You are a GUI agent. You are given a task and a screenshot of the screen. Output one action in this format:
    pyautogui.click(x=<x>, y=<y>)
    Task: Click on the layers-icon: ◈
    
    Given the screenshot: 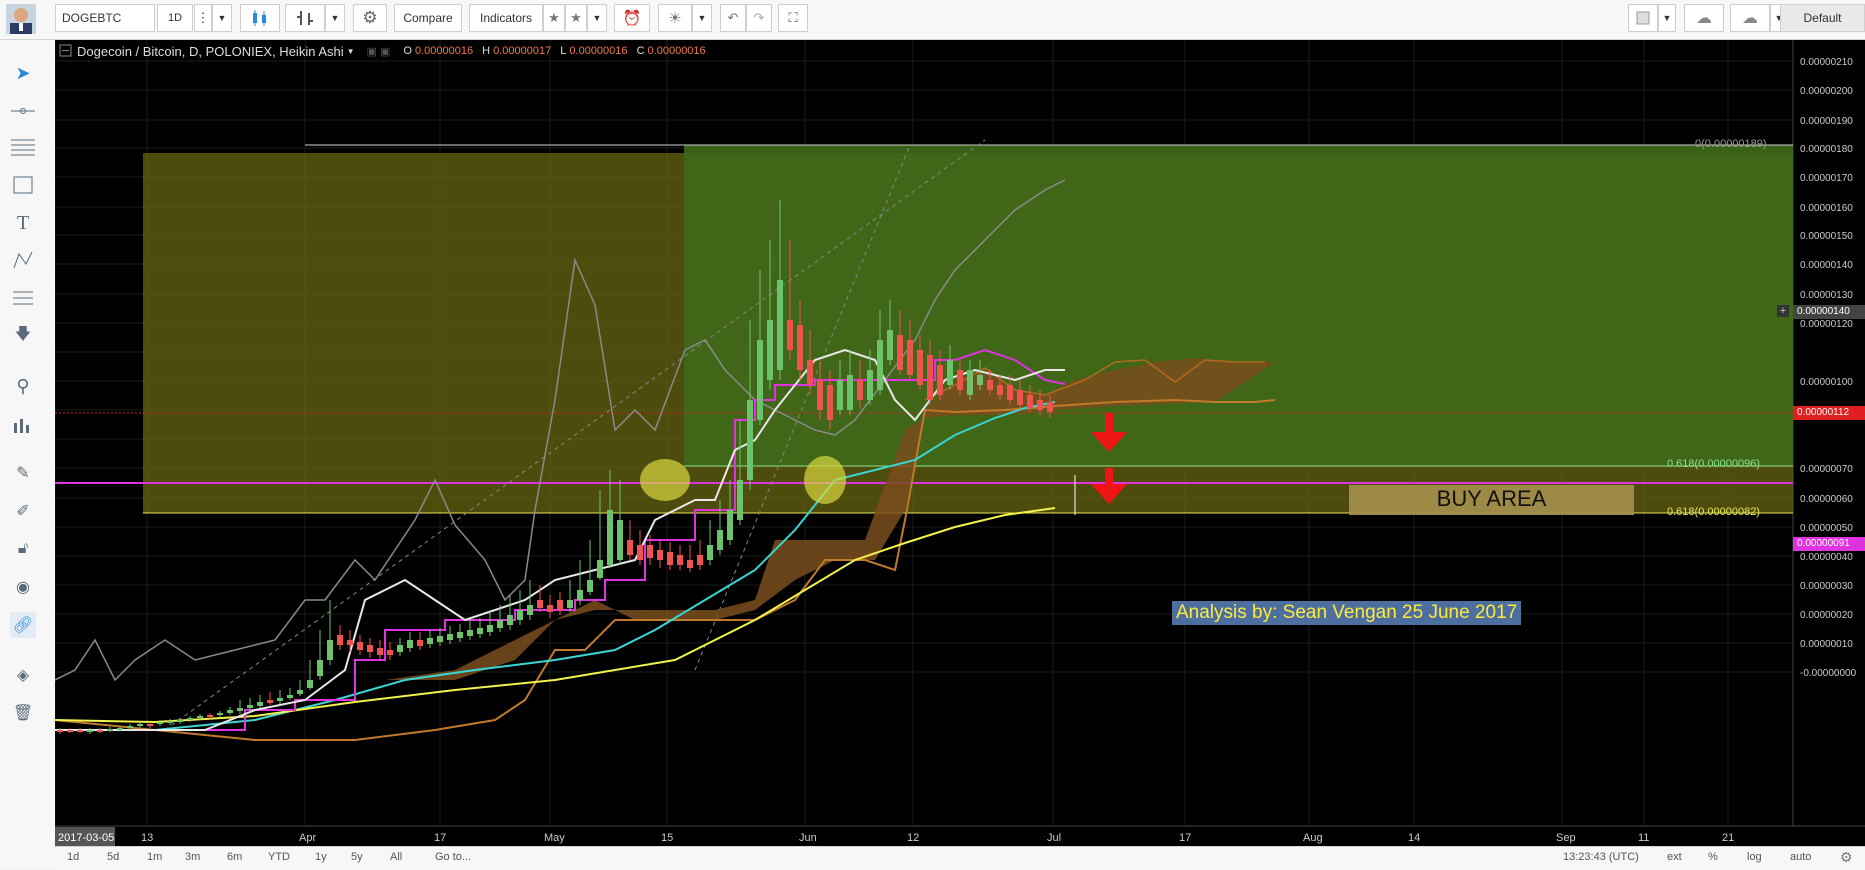 What is the action you would take?
    pyautogui.click(x=23, y=675)
    